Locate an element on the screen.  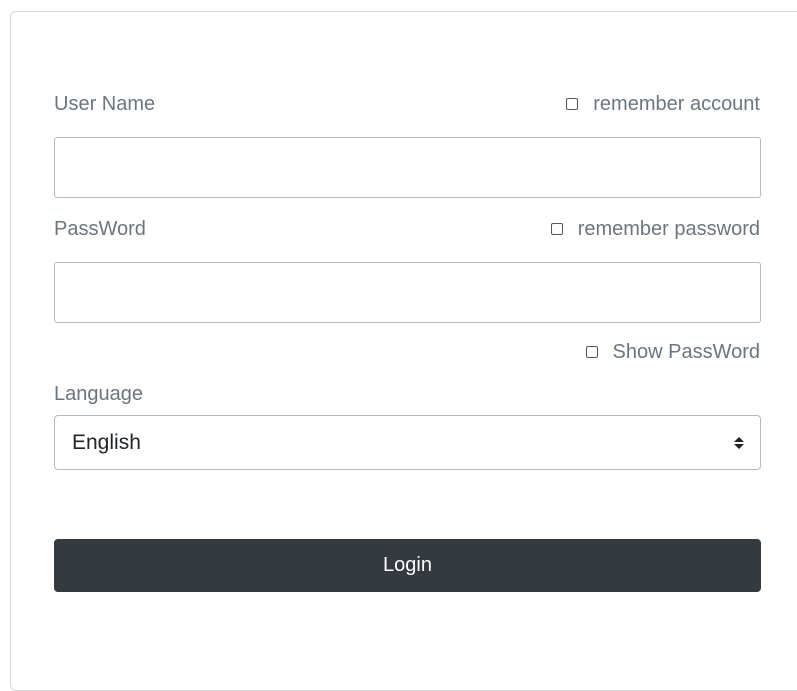
language-label: Language is located at coordinates (98, 393).